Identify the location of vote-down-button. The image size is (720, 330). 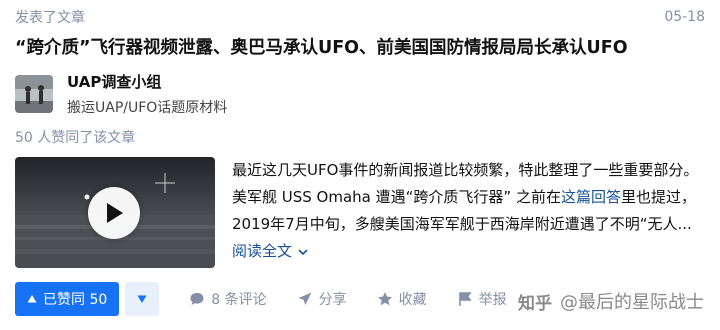
(142, 299).